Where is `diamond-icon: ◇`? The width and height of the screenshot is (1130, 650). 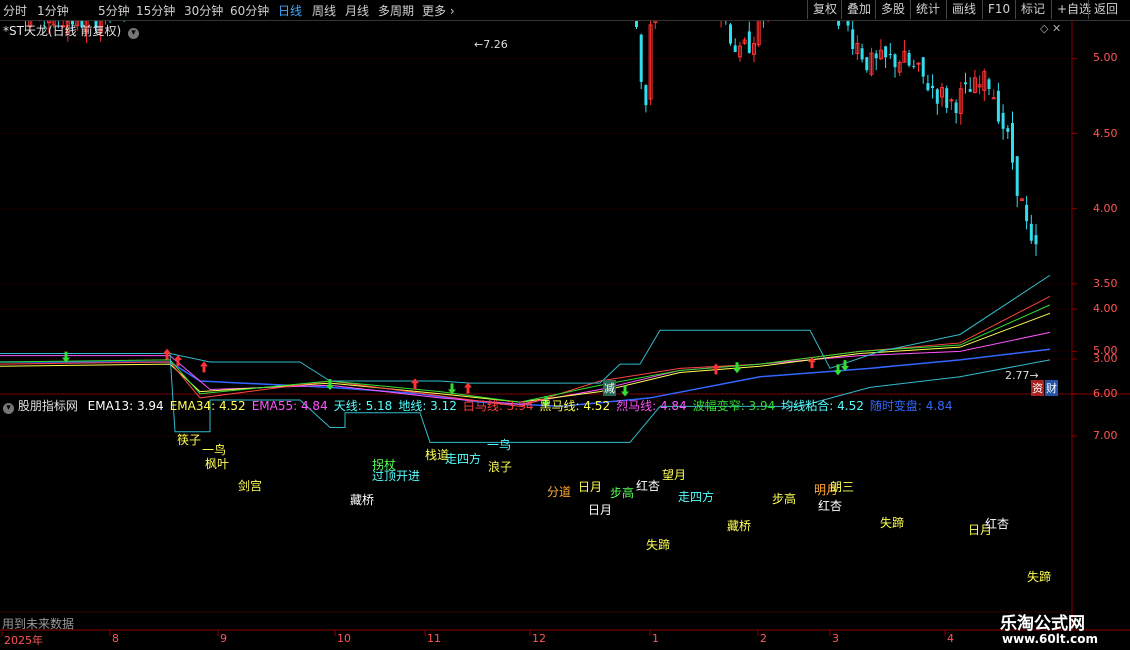
diamond-icon: ◇ is located at coordinates (1044, 28).